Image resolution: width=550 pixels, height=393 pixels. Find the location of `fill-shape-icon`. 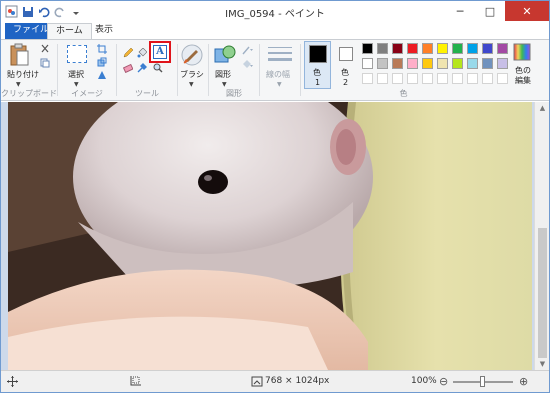

fill-shape-icon is located at coordinates (247, 64).